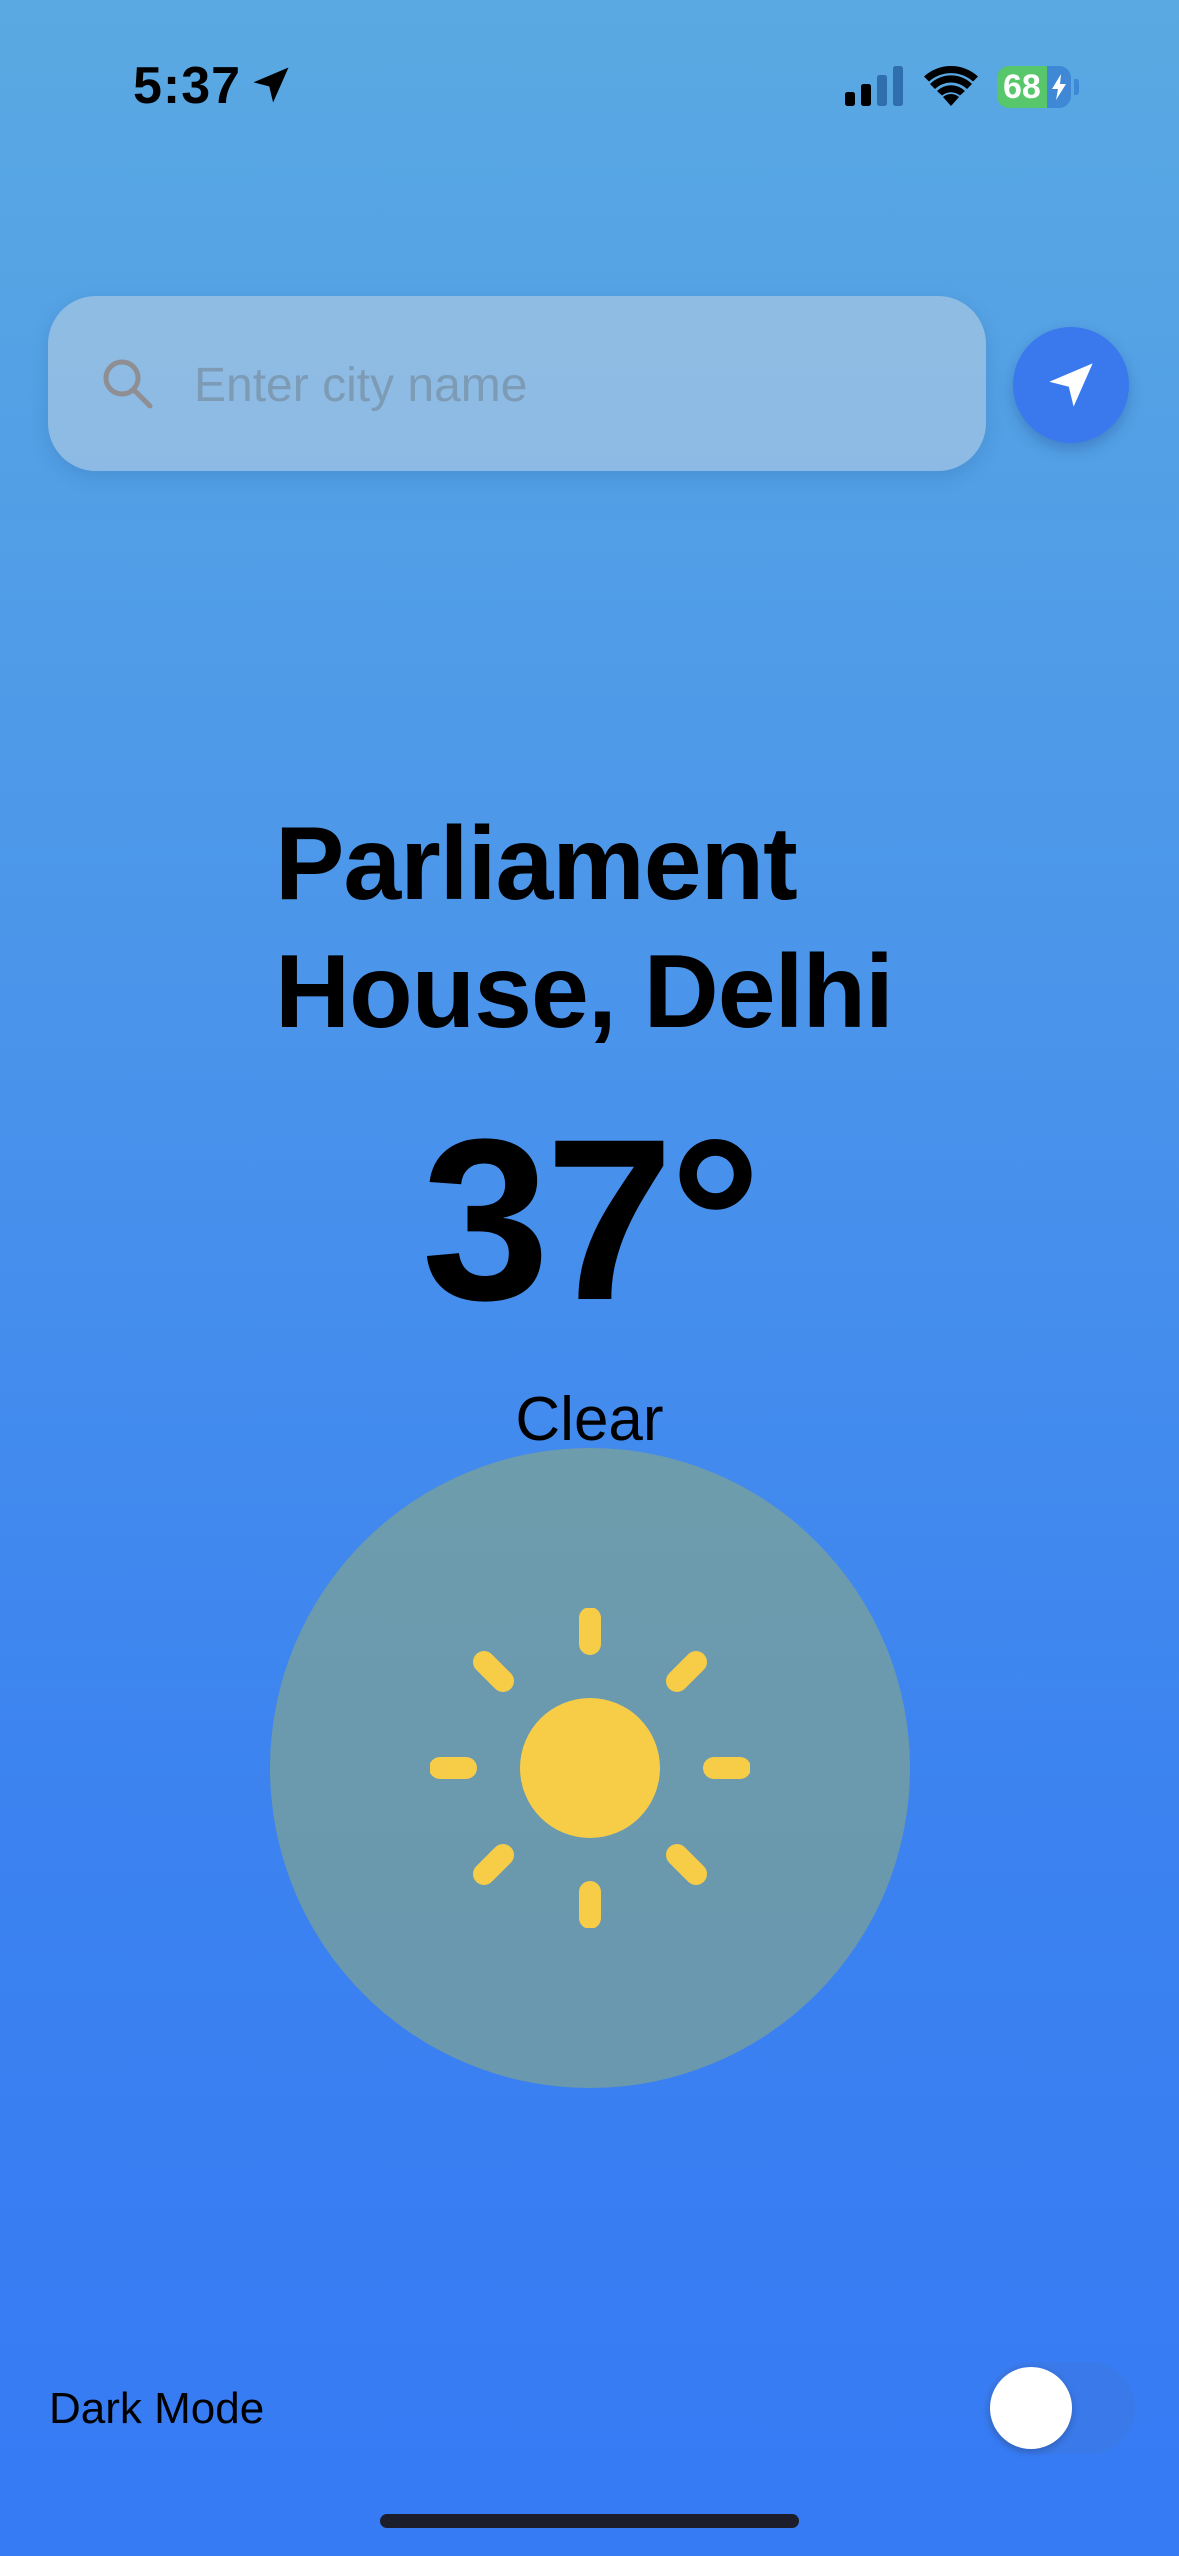  I want to click on status-bar: 5:37 68, so click(589, 85).